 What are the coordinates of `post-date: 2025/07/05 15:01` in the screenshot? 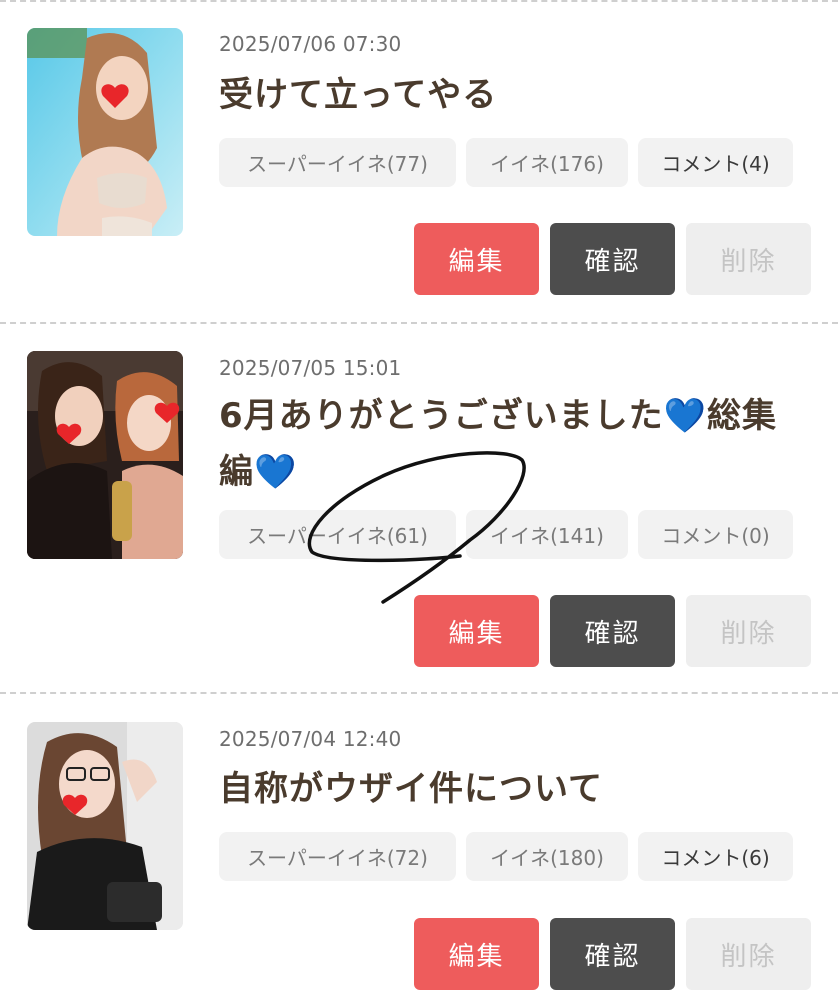 It's located at (310, 368).